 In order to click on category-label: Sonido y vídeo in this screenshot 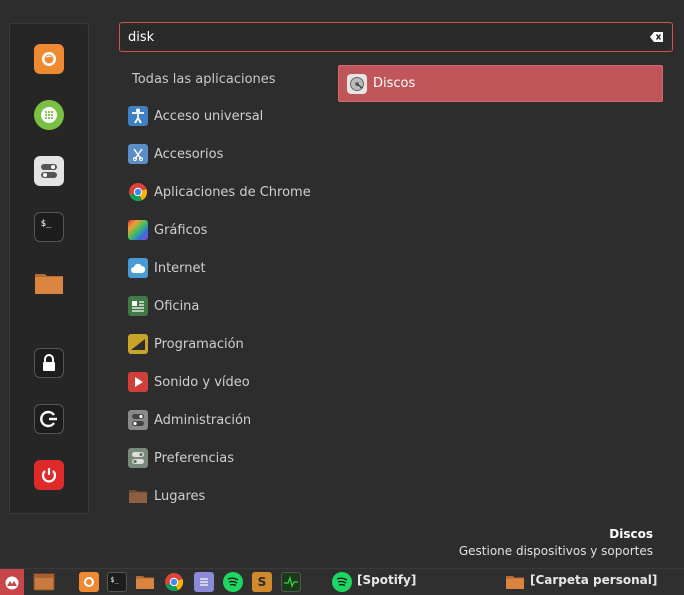, I will do `click(202, 382)`.